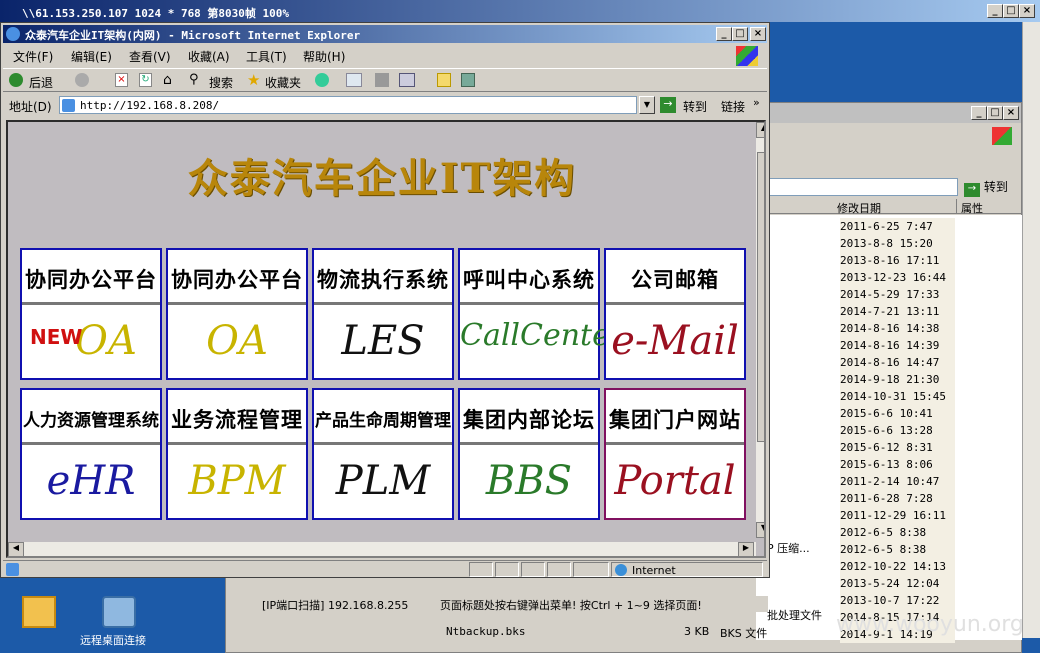 This screenshot has width=1040, height=653. I want to click on menu-help: 帮助(H), so click(324, 56).